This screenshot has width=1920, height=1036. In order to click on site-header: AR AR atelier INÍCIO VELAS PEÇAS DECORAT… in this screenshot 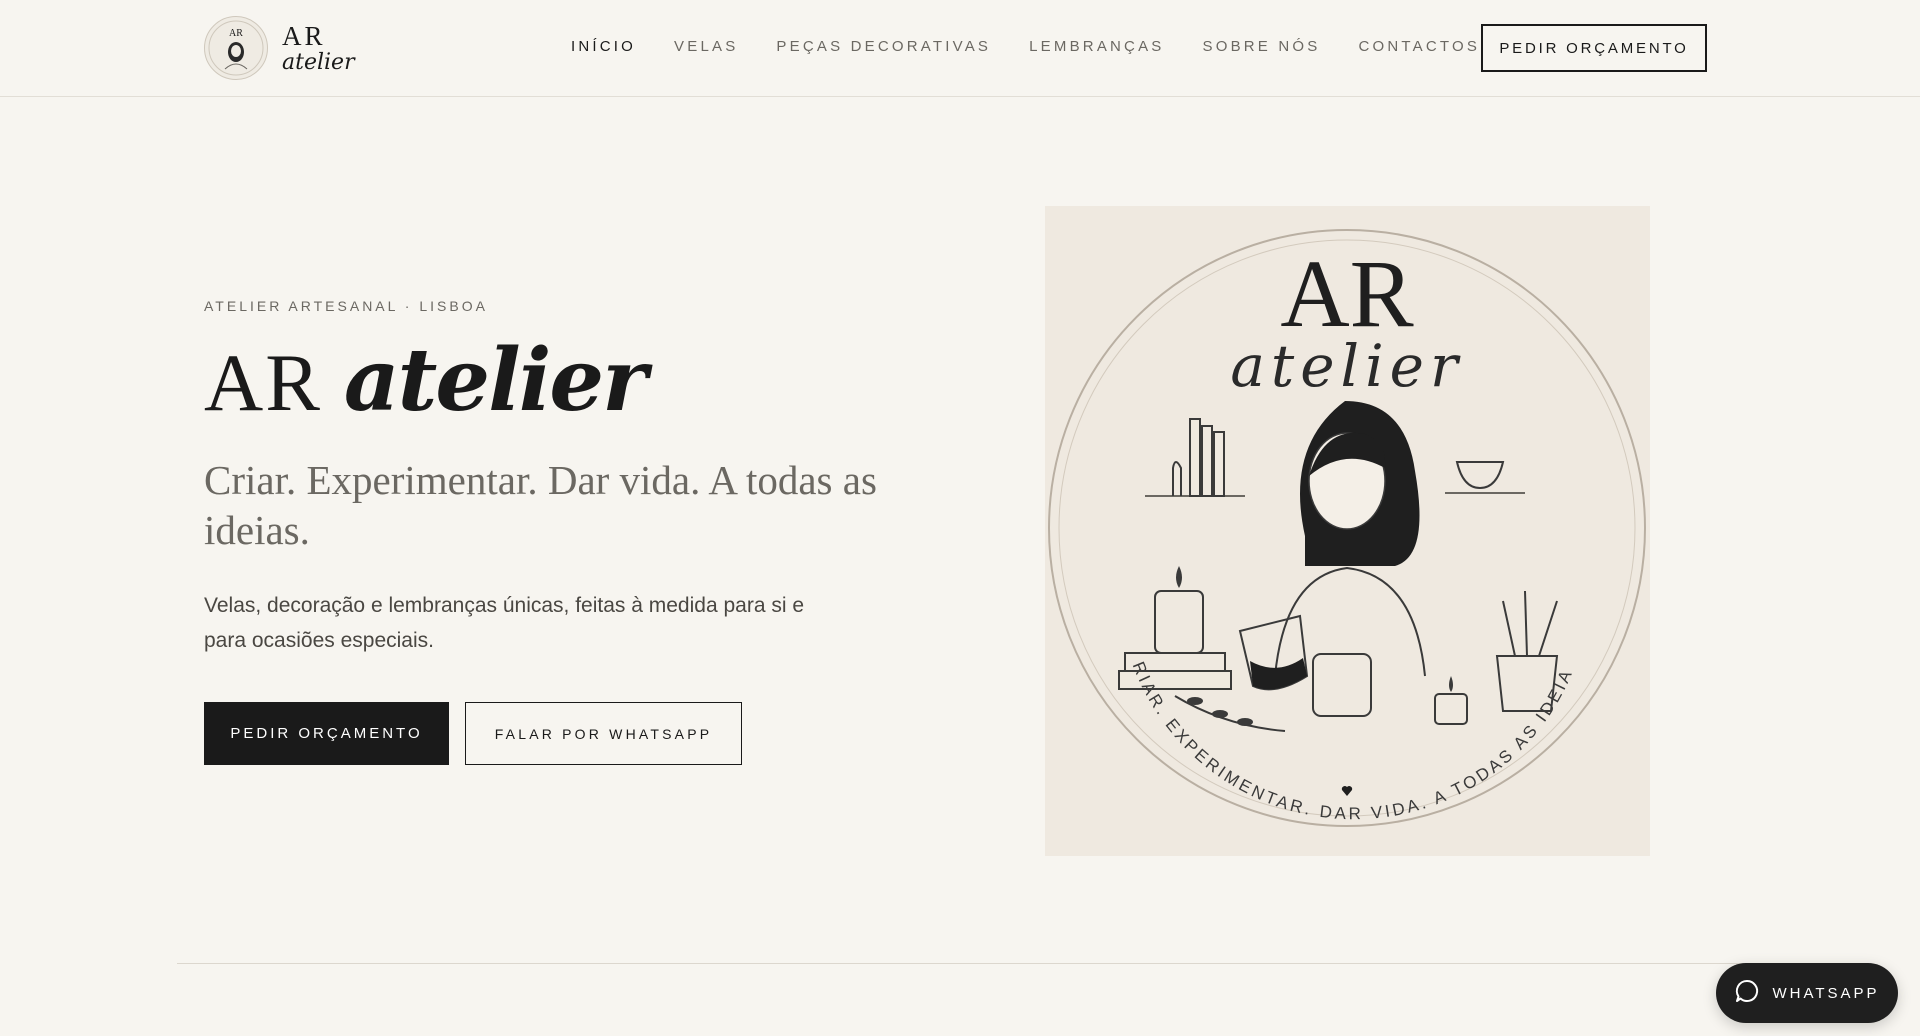, I will do `click(960, 48)`.